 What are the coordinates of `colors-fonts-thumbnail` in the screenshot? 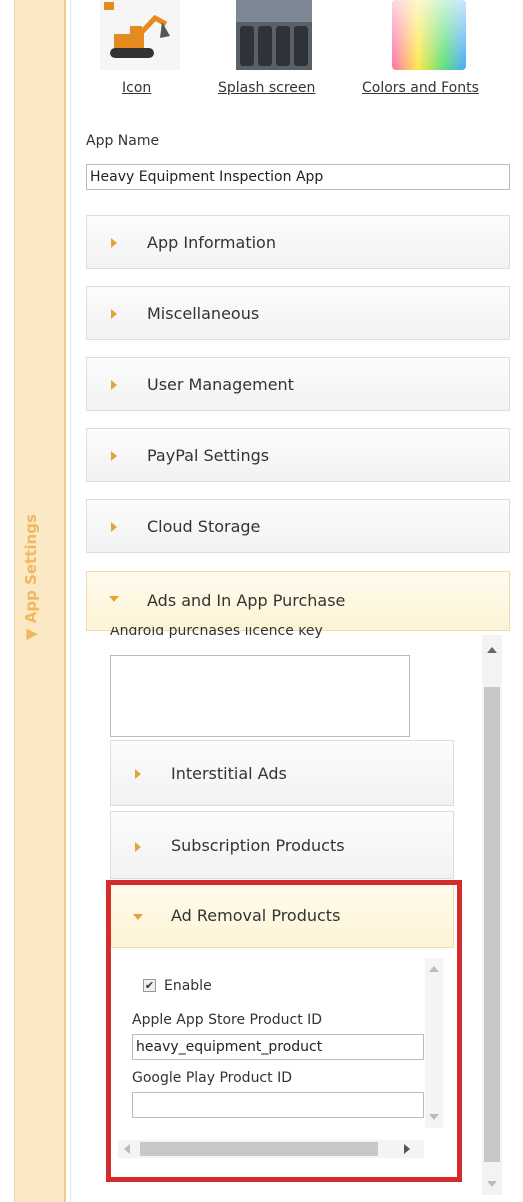 It's located at (429, 35).